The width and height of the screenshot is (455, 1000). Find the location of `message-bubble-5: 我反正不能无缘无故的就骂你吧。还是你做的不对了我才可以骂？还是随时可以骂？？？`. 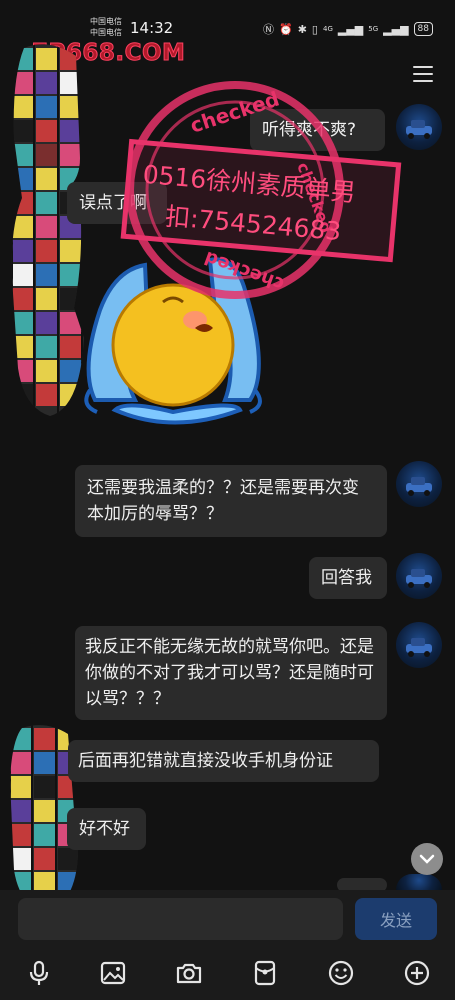

message-bubble-5: 我反正不能无缘无故的就骂你吧。还是你做的不对了我才可以骂？还是随时可以骂？？？ is located at coordinates (231, 673).